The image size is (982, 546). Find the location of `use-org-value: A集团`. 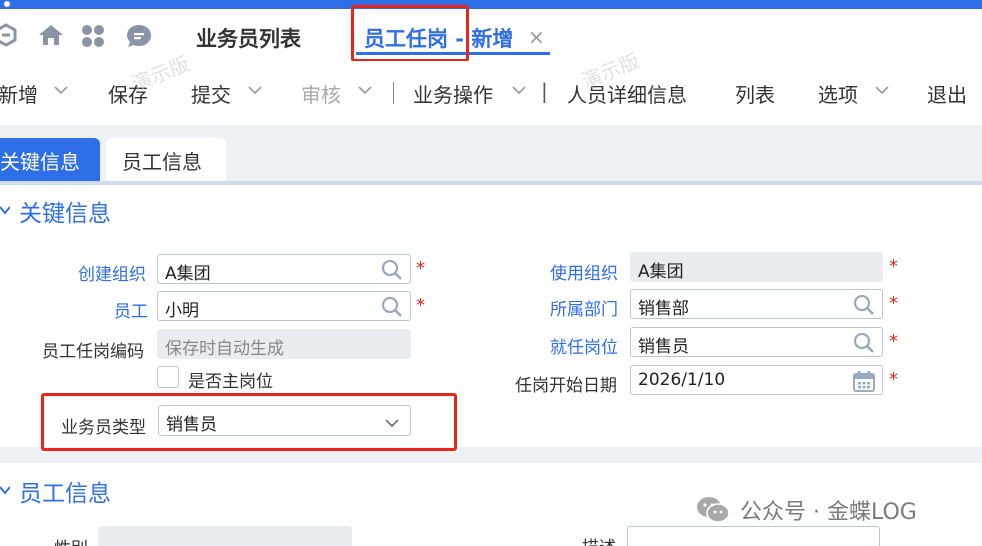

use-org-value: A集团 is located at coordinates (661, 272).